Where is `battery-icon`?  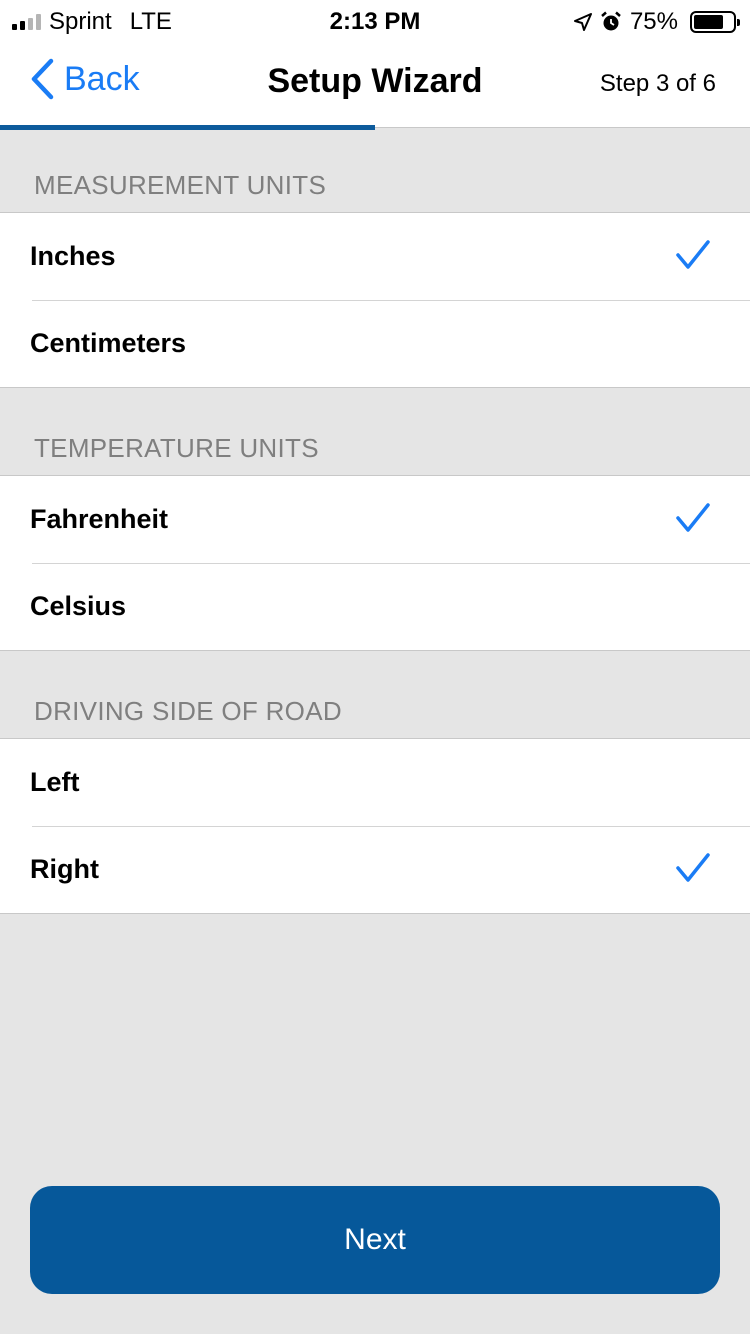
battery-icon is located at coordinates (715, 22).